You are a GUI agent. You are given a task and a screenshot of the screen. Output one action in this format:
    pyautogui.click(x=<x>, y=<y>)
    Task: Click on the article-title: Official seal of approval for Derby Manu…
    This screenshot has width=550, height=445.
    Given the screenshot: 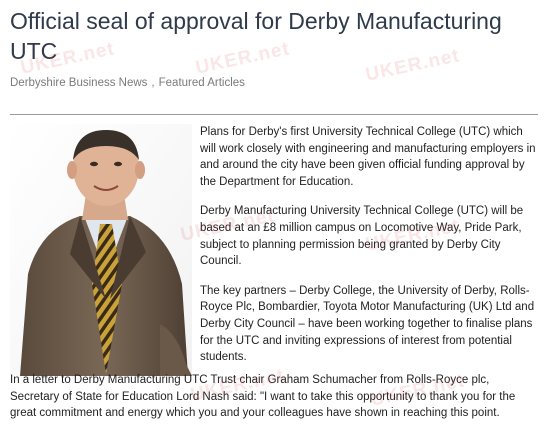 What is the action you would take?
    pyautogui.click(x=256, y=36)
    